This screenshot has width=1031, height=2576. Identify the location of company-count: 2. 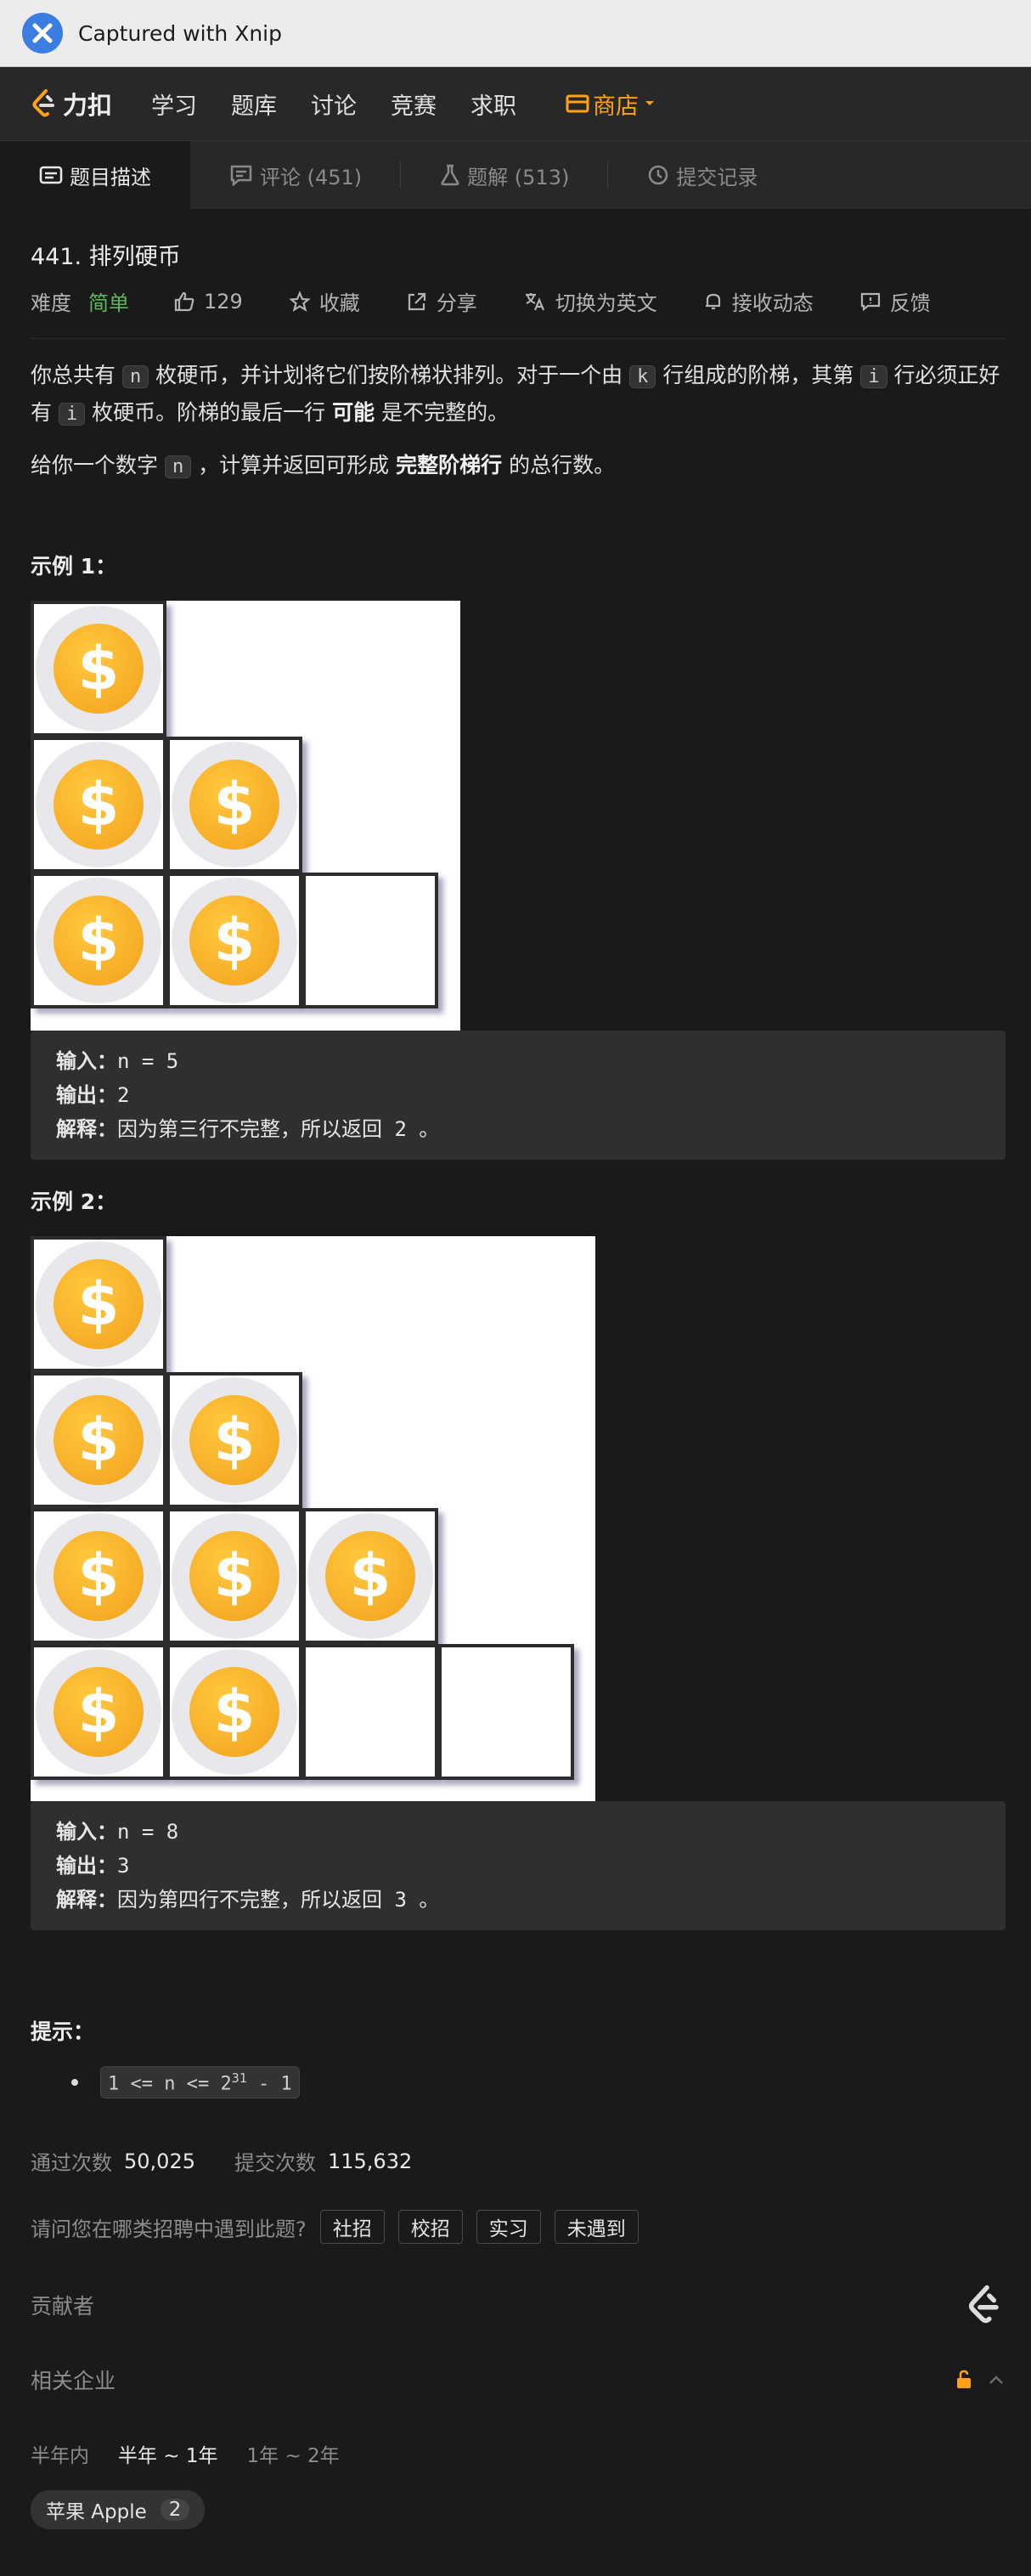
(175, 2510).